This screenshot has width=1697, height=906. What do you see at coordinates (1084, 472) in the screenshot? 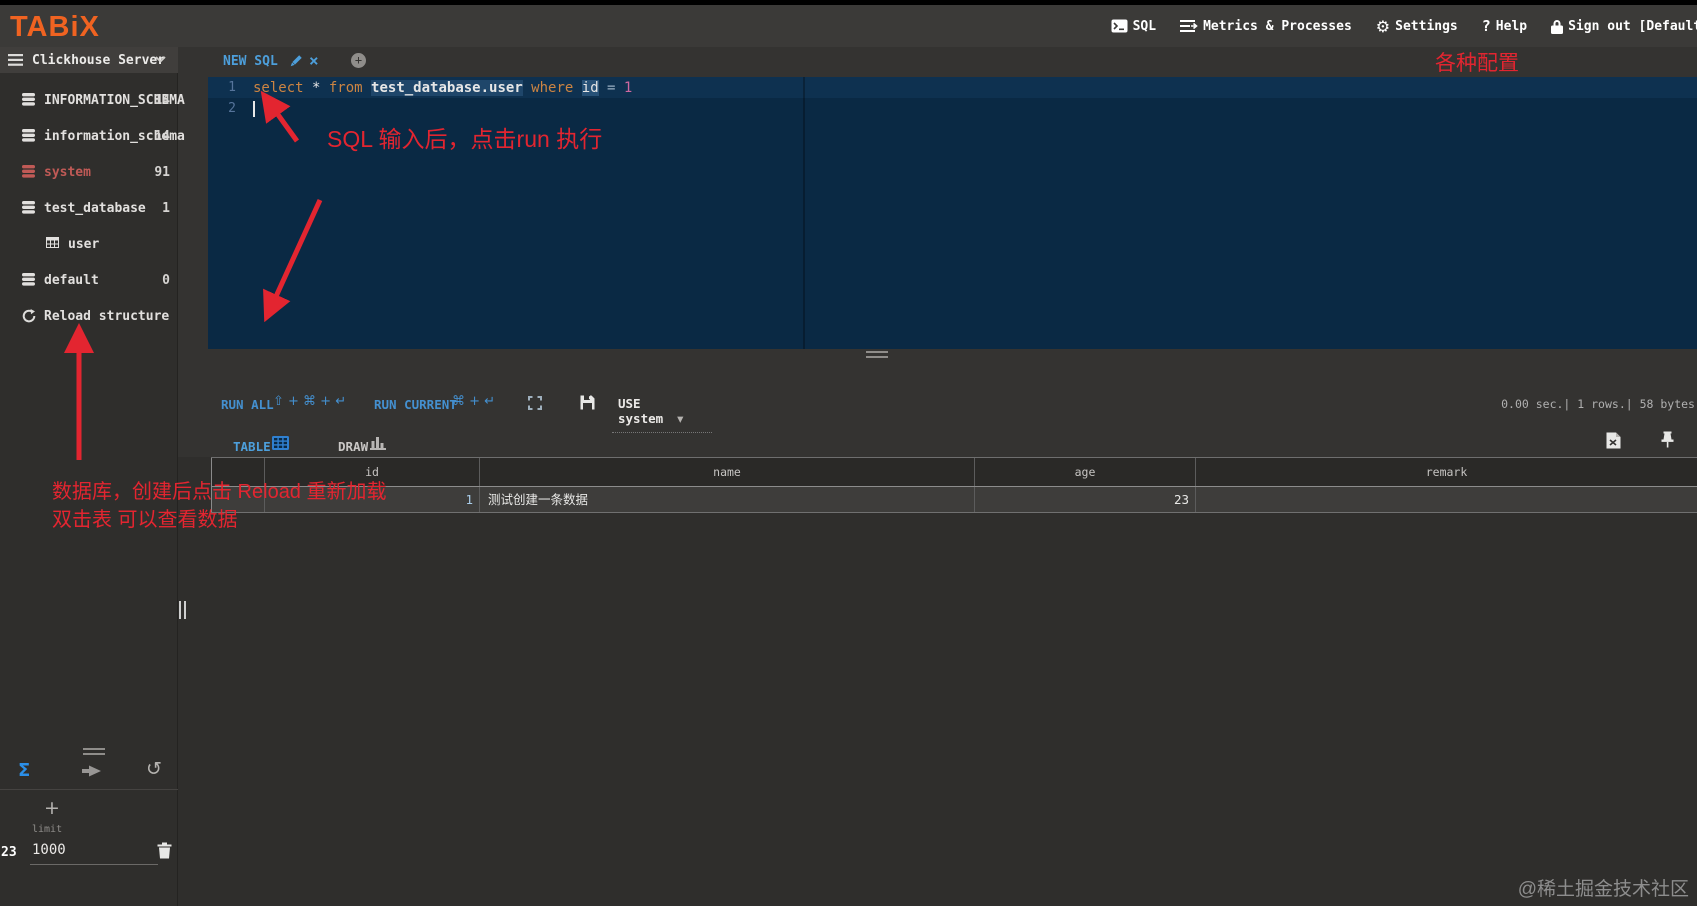
I see `column-header-age: age` at bounding box center [1084, 472].